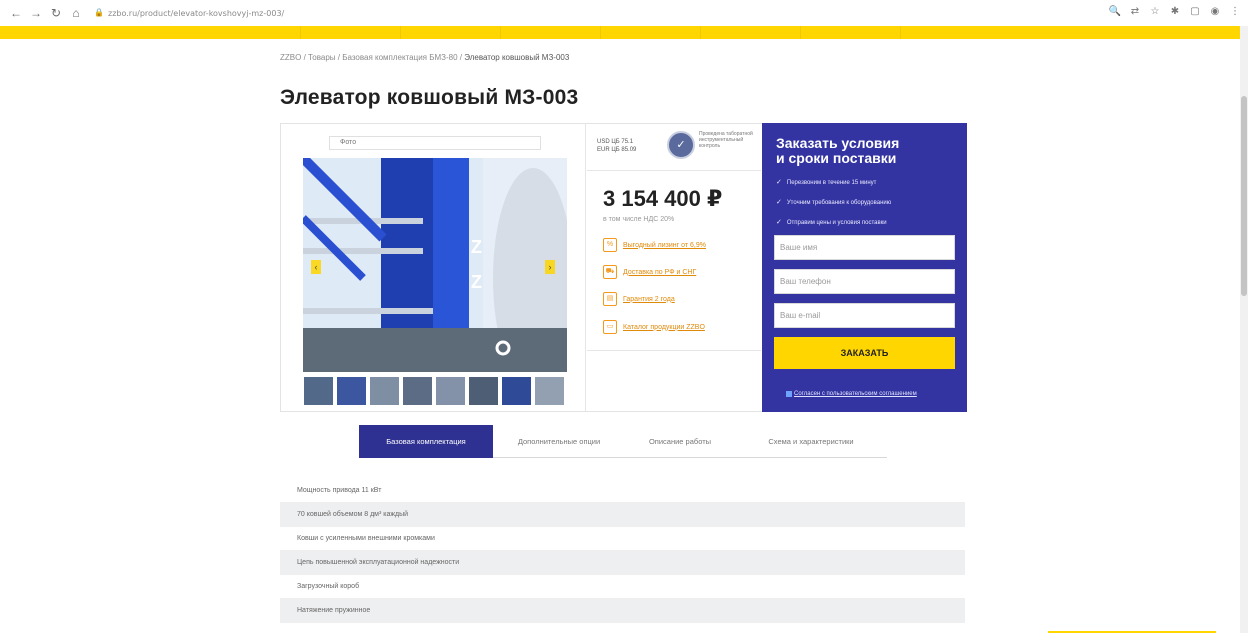 The width and height of the screenshot is (1248, 633). I want to click on thumbnail-strip, so click(434, 391).